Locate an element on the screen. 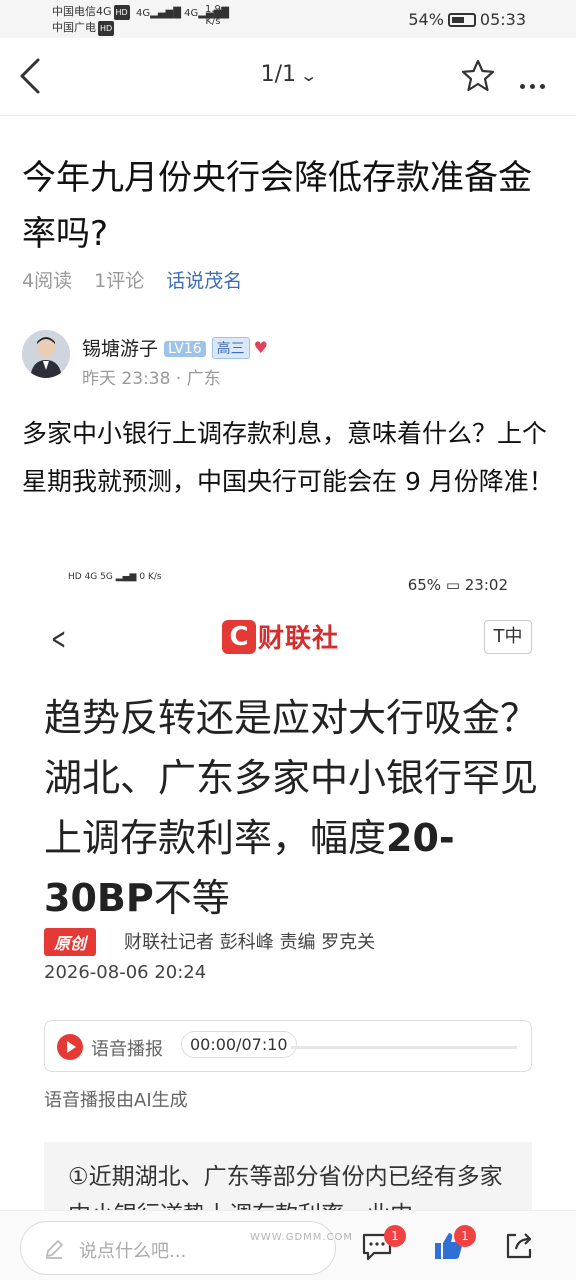  share-icon is located at coordinates (519, 1246).